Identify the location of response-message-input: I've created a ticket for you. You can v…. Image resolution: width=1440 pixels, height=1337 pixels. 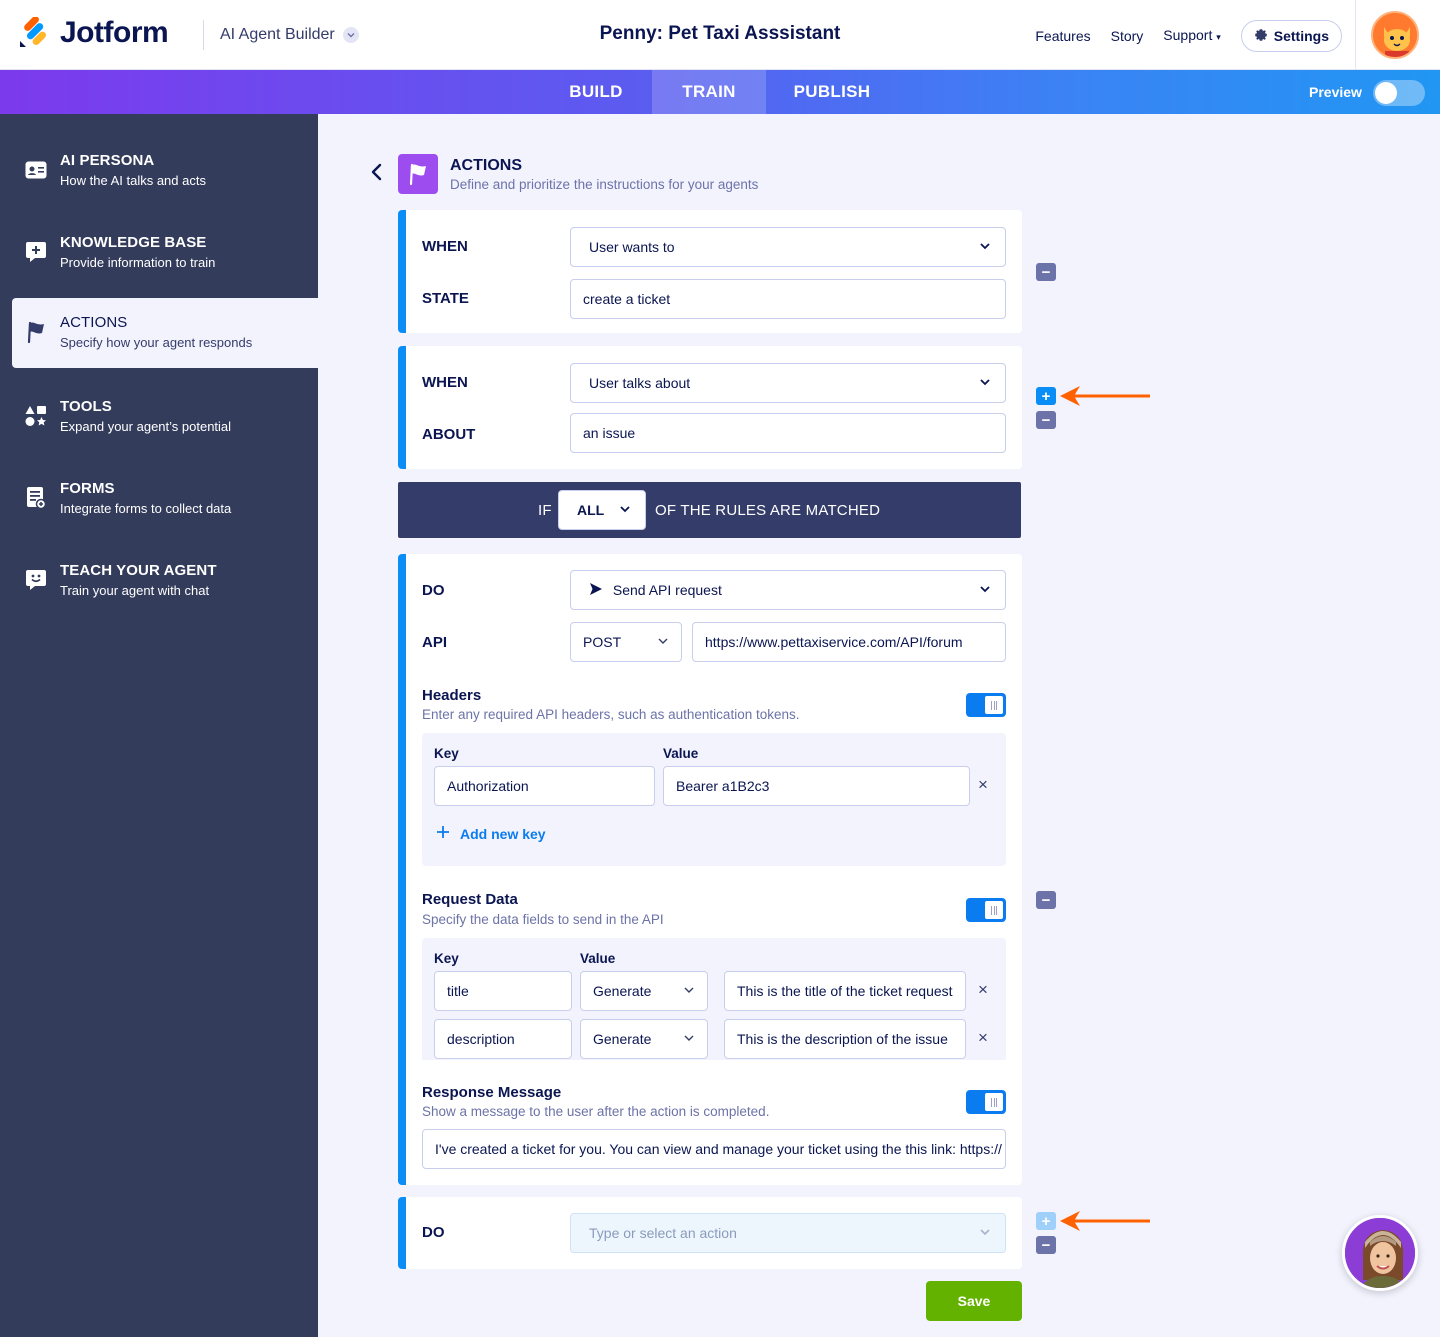
(714, 1149).